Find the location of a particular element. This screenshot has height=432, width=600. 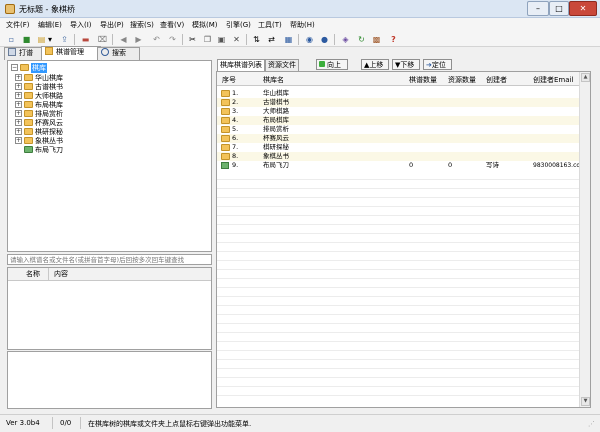

swap-icon: ⇄ is located at coordinates (271, 39).